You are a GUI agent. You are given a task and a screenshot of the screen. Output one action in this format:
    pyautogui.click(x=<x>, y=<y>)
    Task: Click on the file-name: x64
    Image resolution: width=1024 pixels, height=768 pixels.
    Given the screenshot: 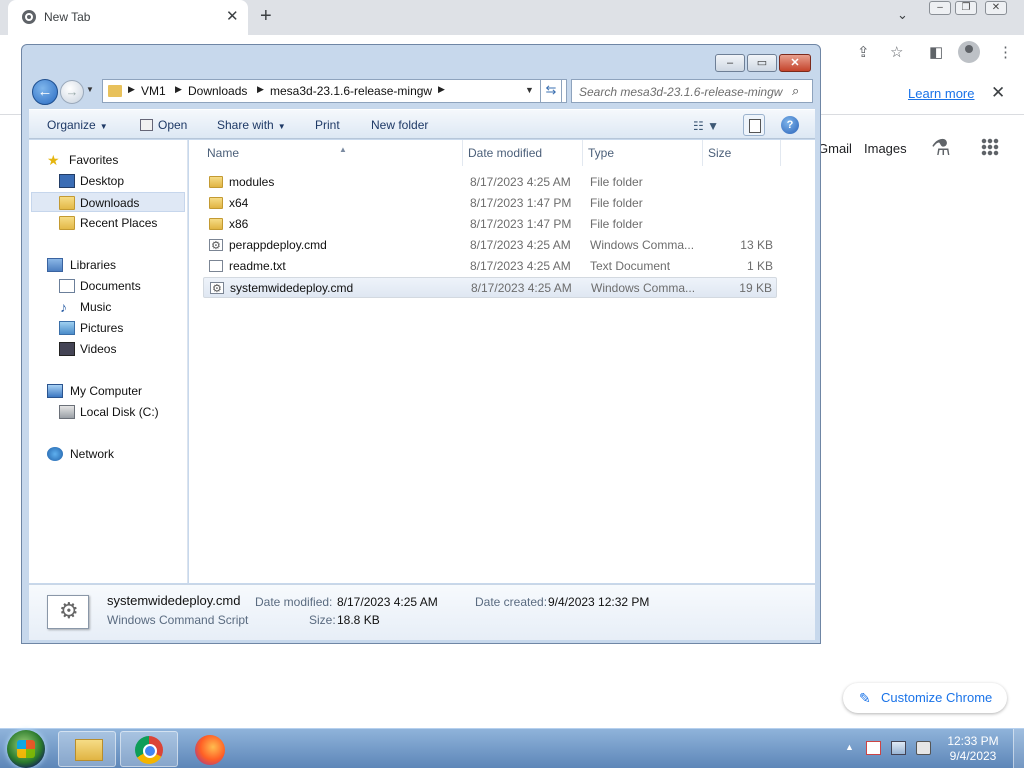 What is the action you would take?
    pyautogui.click(x=239, y=203)
    